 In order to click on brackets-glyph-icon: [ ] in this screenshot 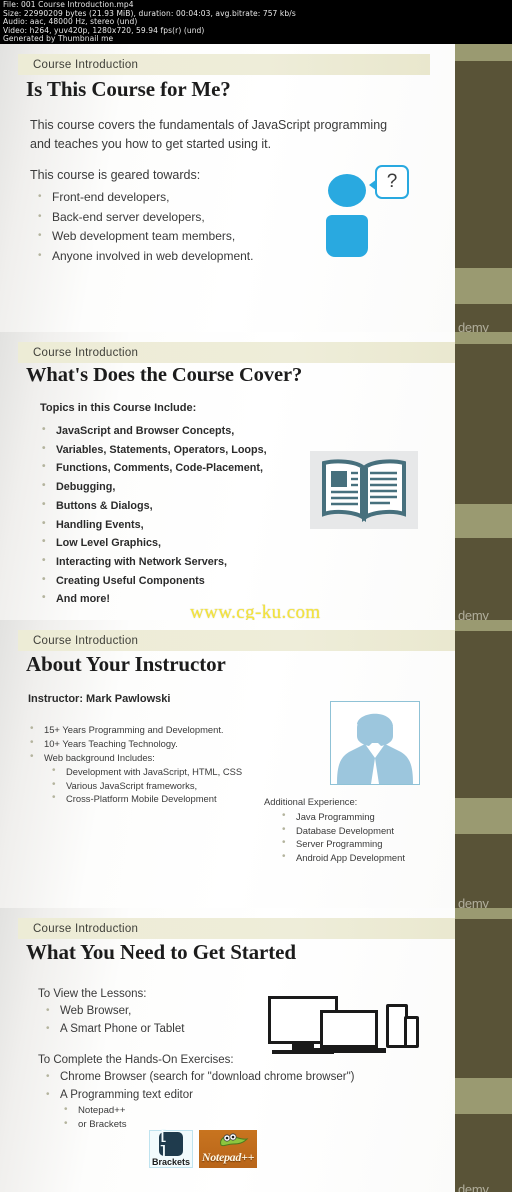, I will do `click(171, 1144)`.